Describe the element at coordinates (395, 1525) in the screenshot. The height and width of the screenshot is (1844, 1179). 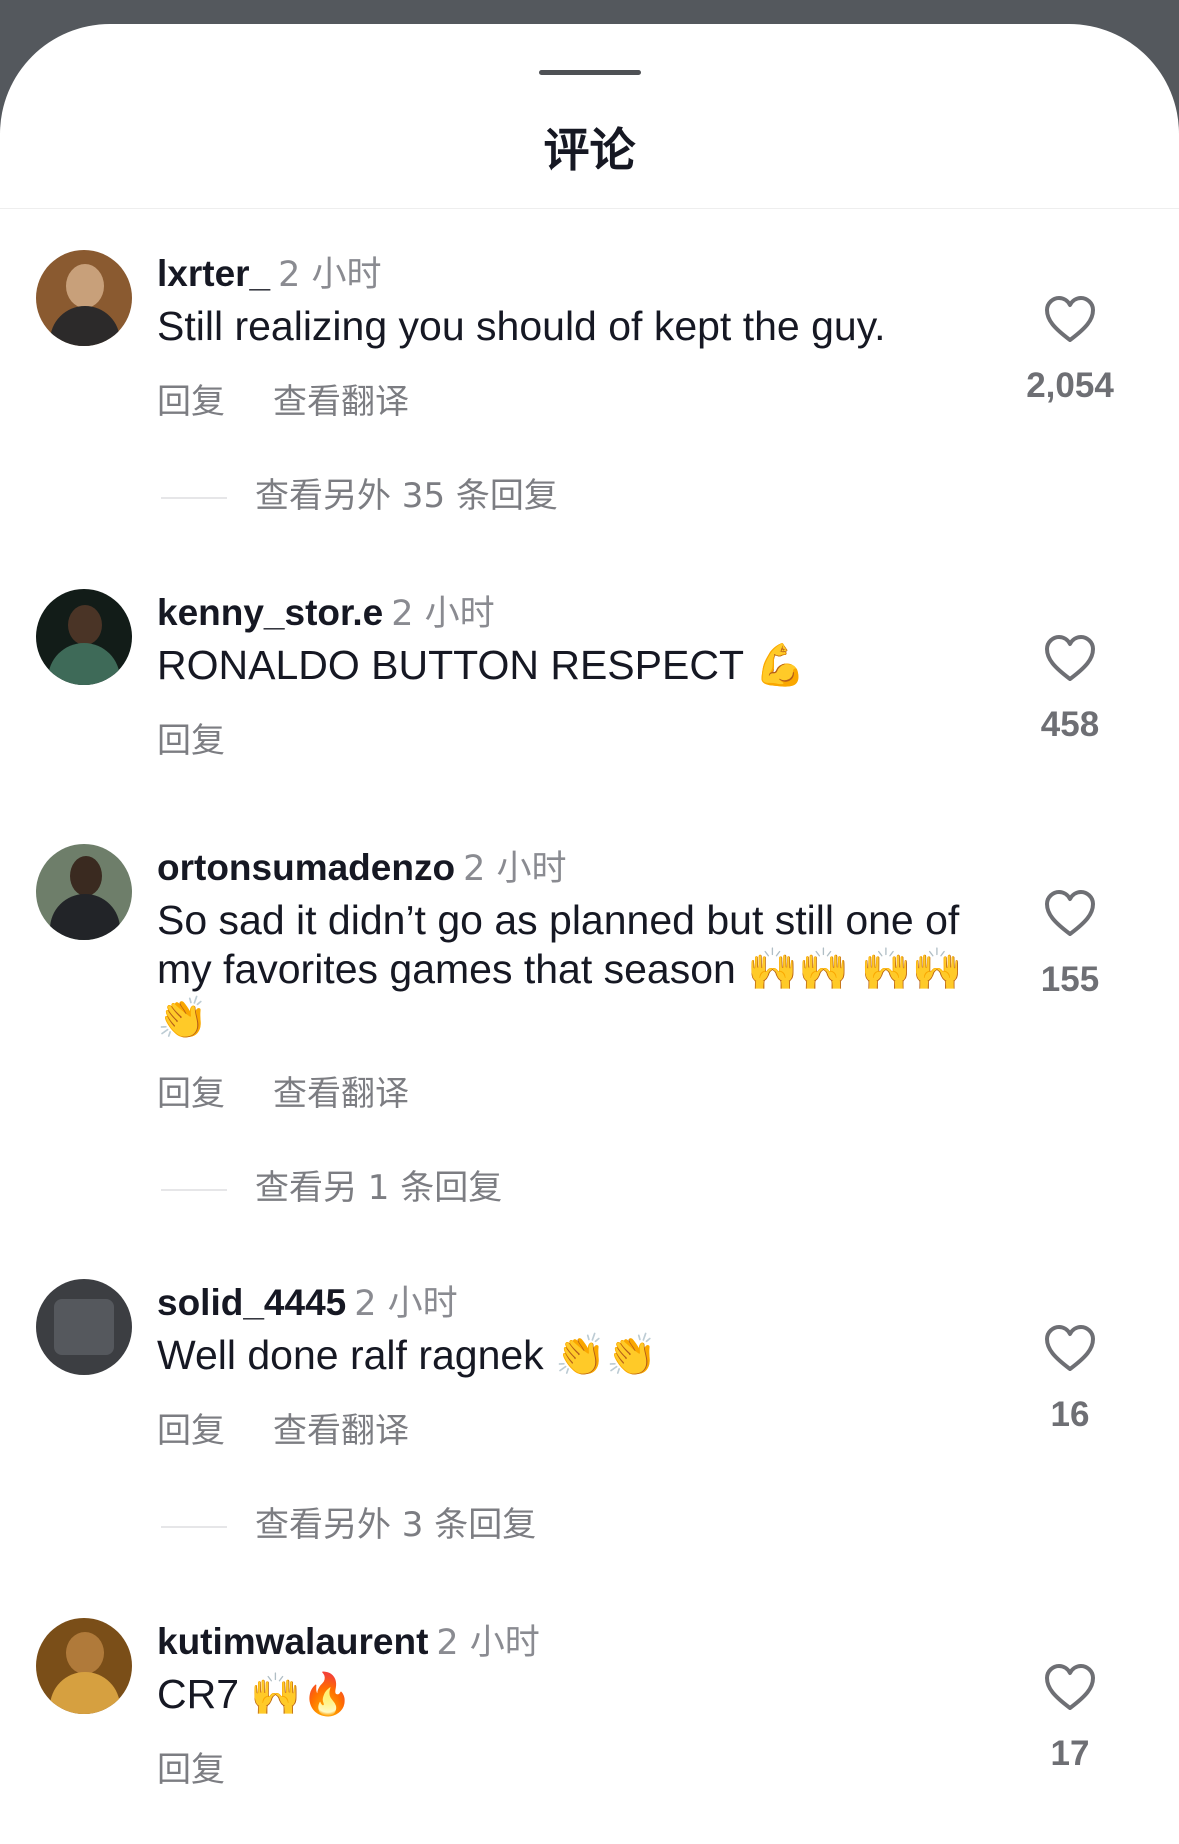
I see `view-more-replies-label: 查看另外 3 条回复` at that location.